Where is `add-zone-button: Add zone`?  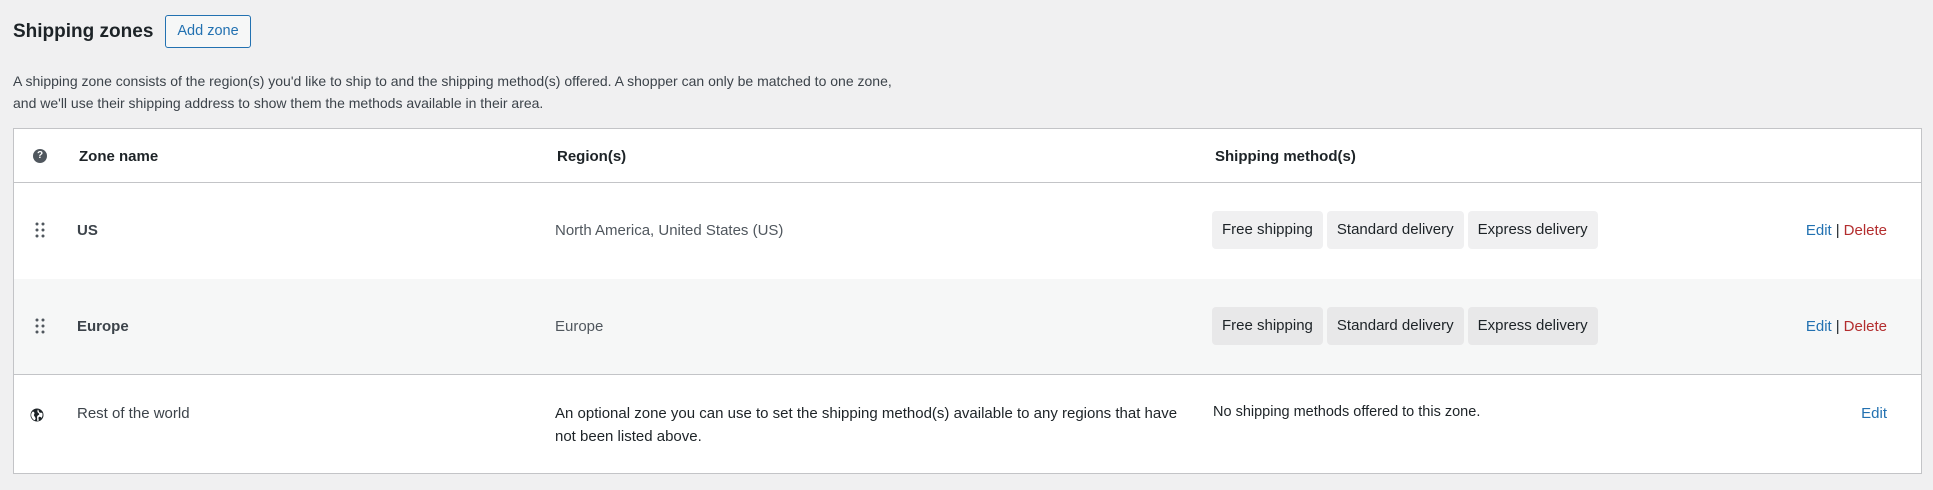
add-zone-button: Add zone is located at coordinates (208, 31).